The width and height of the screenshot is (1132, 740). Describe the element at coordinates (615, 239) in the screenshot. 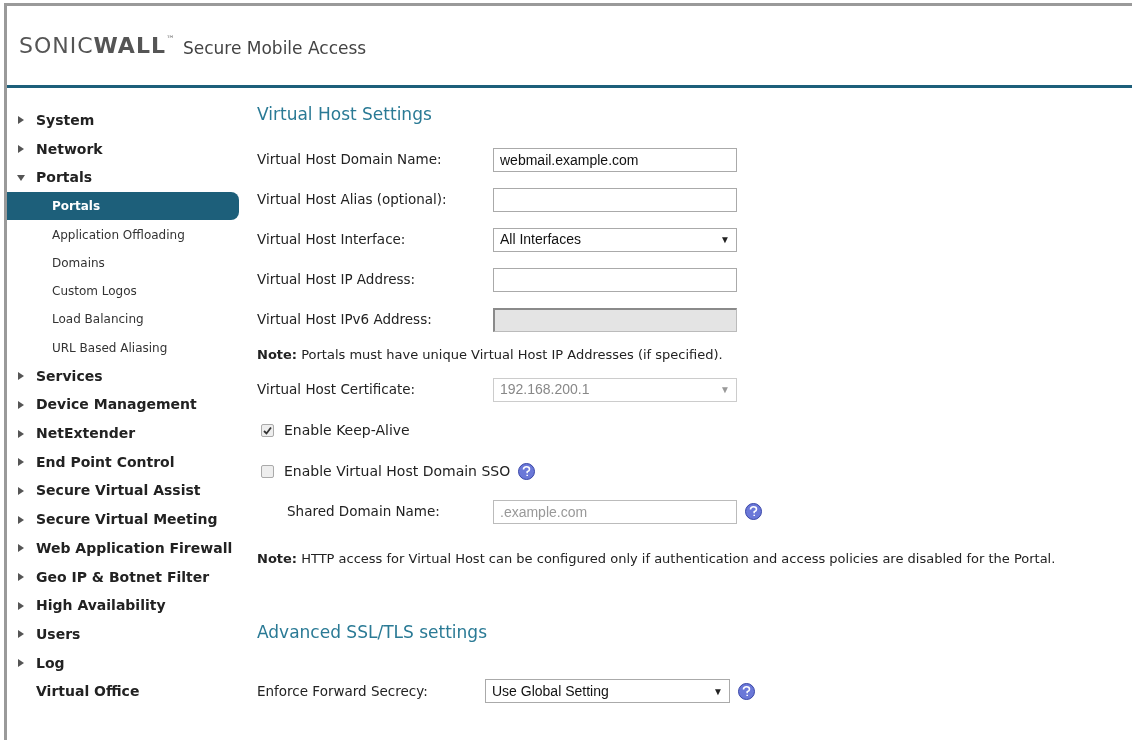

I see `dropdown: All Interfaces ▼` at that location.